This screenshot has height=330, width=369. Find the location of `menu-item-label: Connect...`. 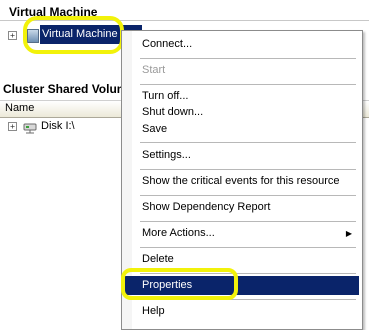

menu-item-label: Connect... is located at coordinates (167, 44).